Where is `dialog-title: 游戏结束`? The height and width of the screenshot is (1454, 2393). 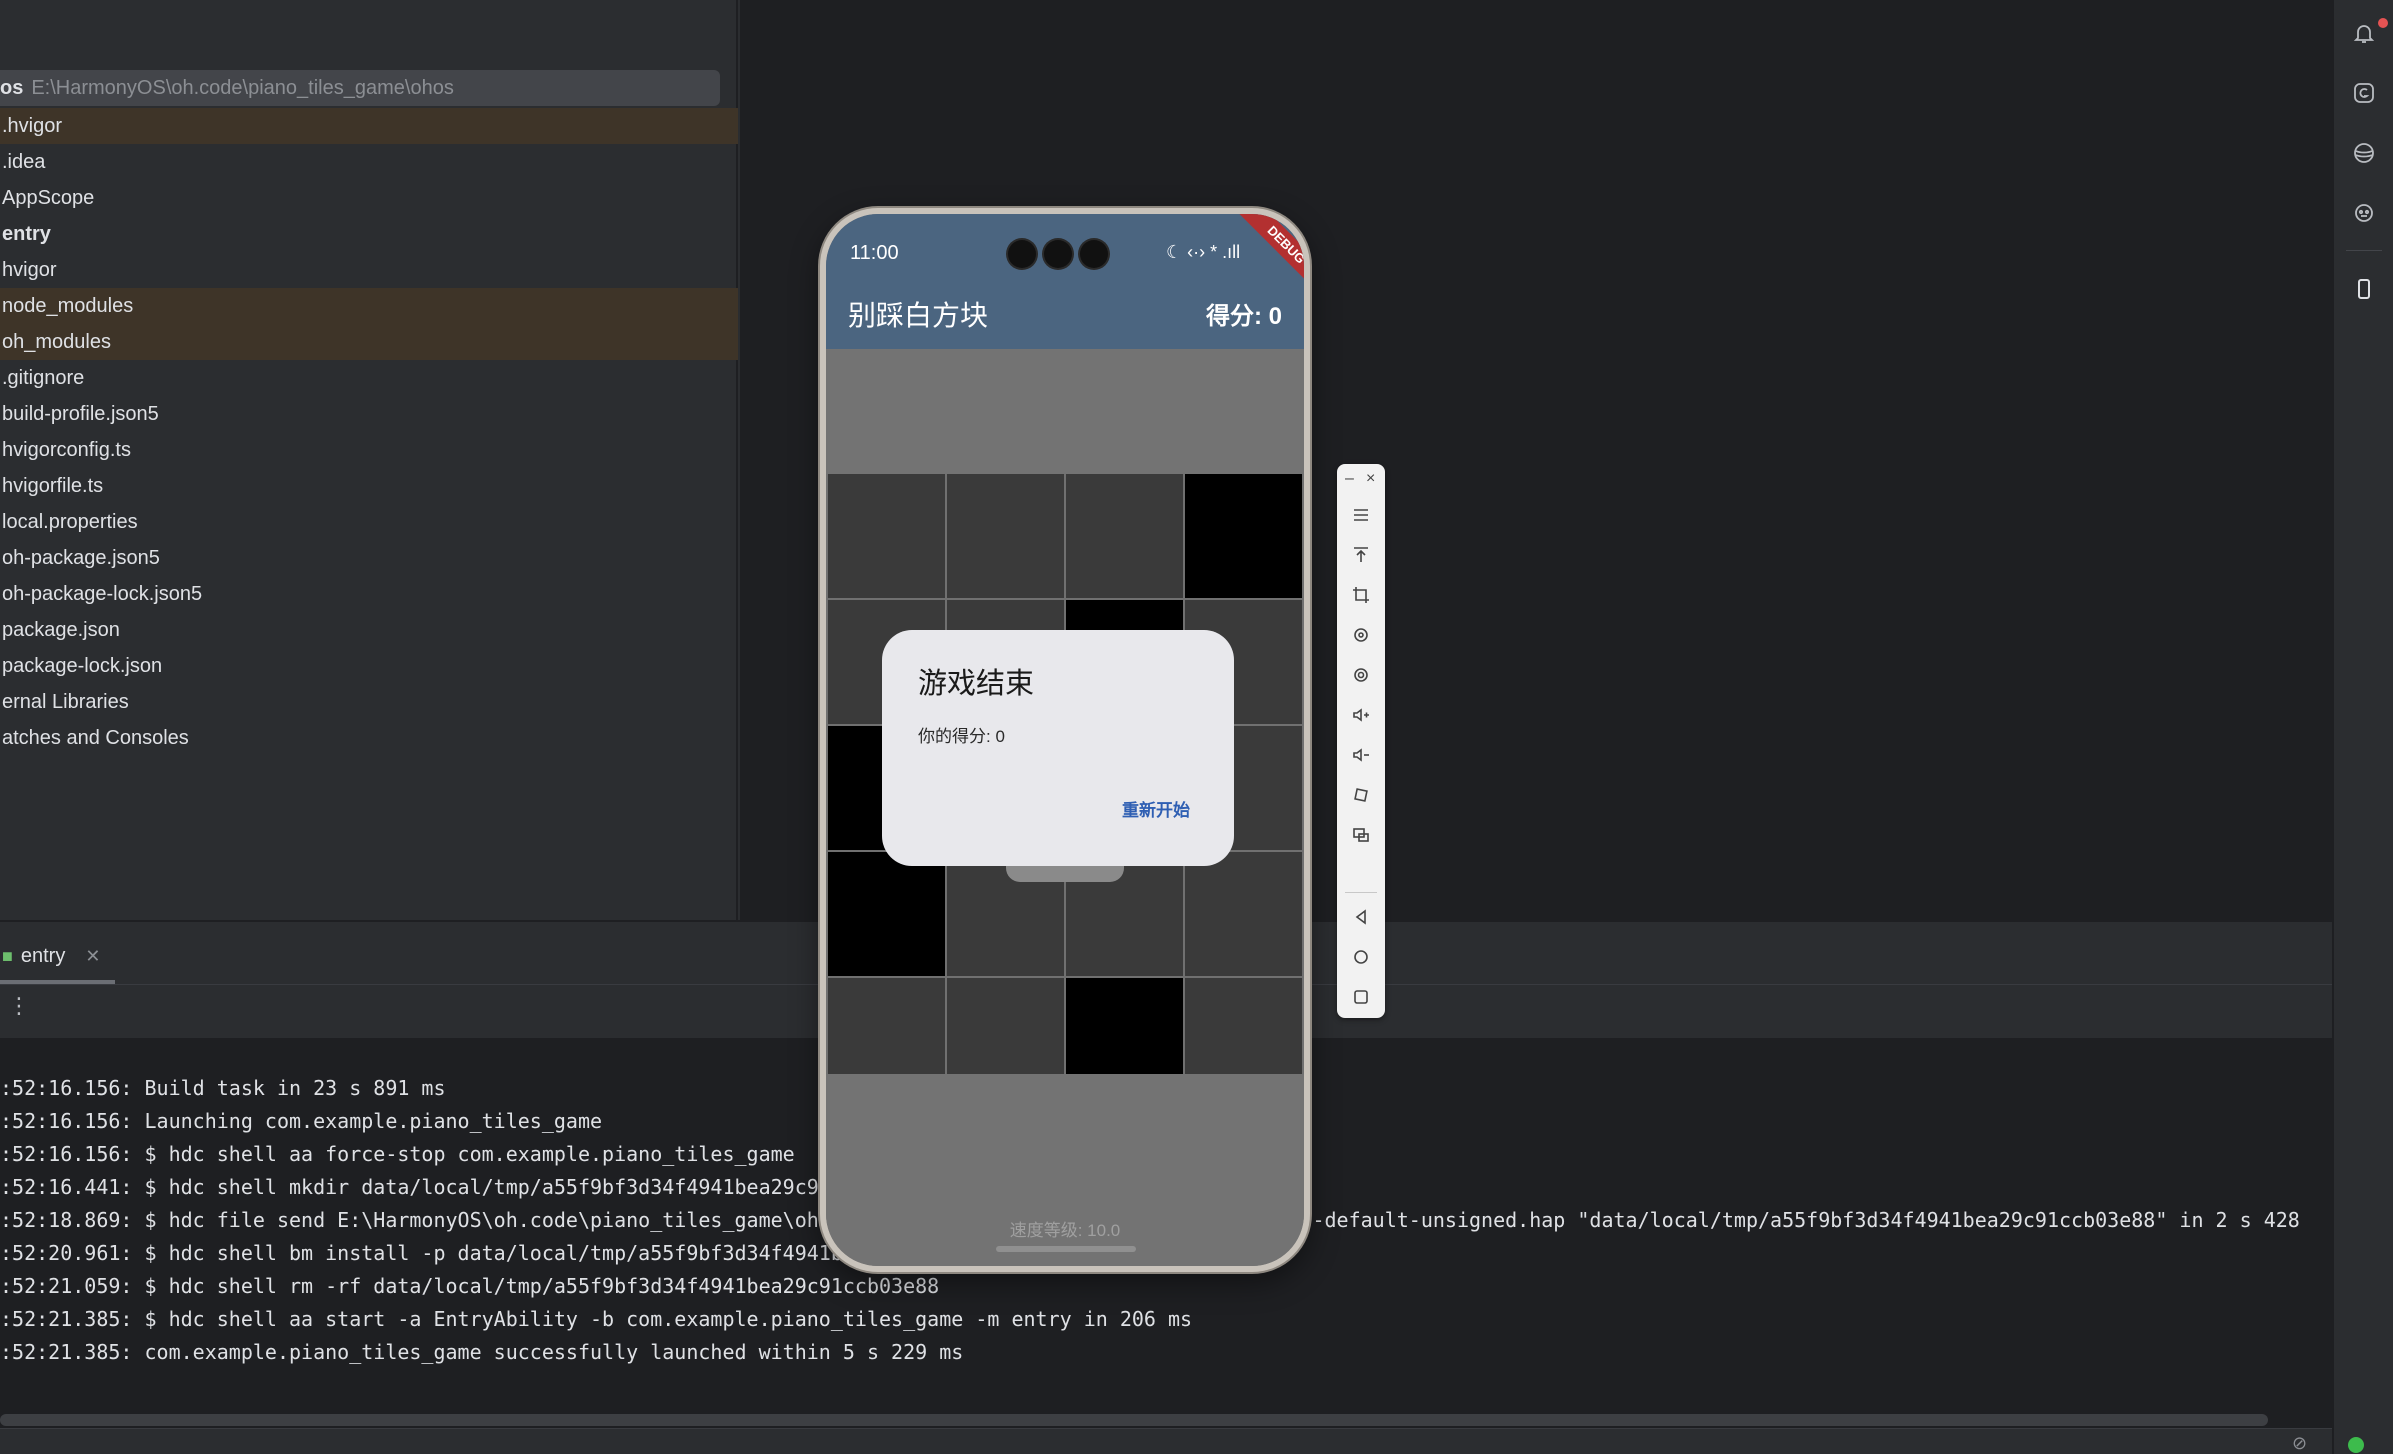
dialog-title: 游戏结束 is located at coordinates (976, 684).